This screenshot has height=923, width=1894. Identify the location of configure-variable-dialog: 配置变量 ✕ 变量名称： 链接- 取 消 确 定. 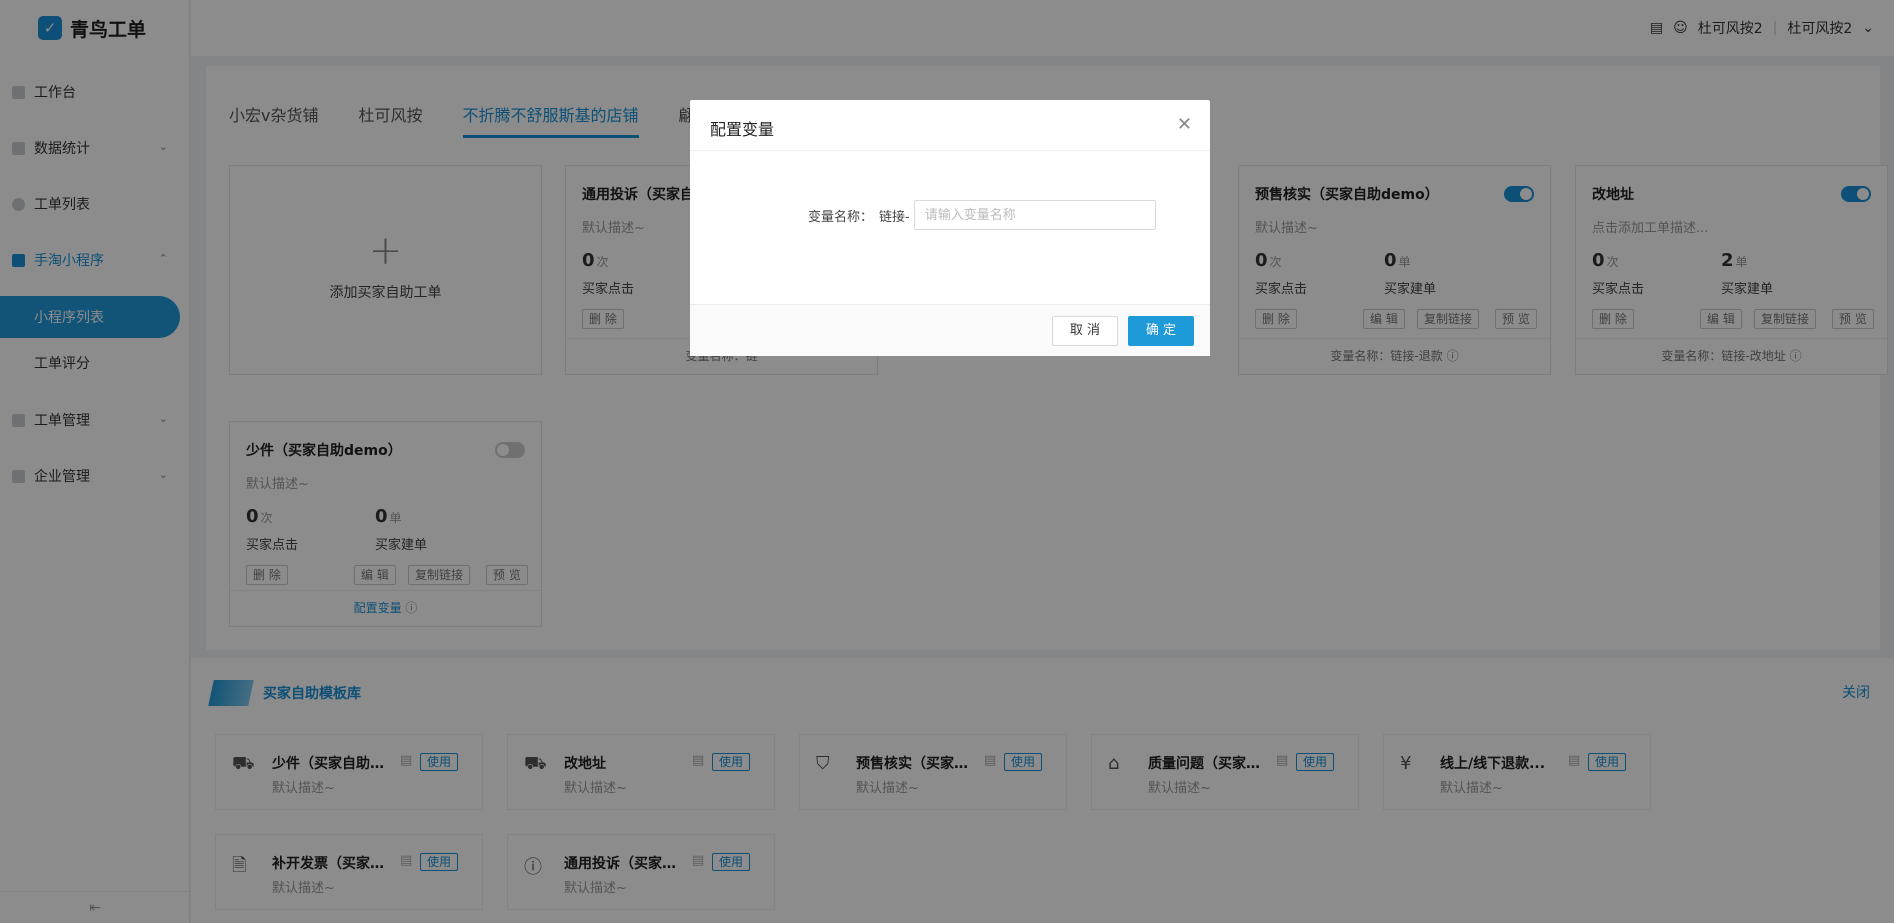
(950, 228).